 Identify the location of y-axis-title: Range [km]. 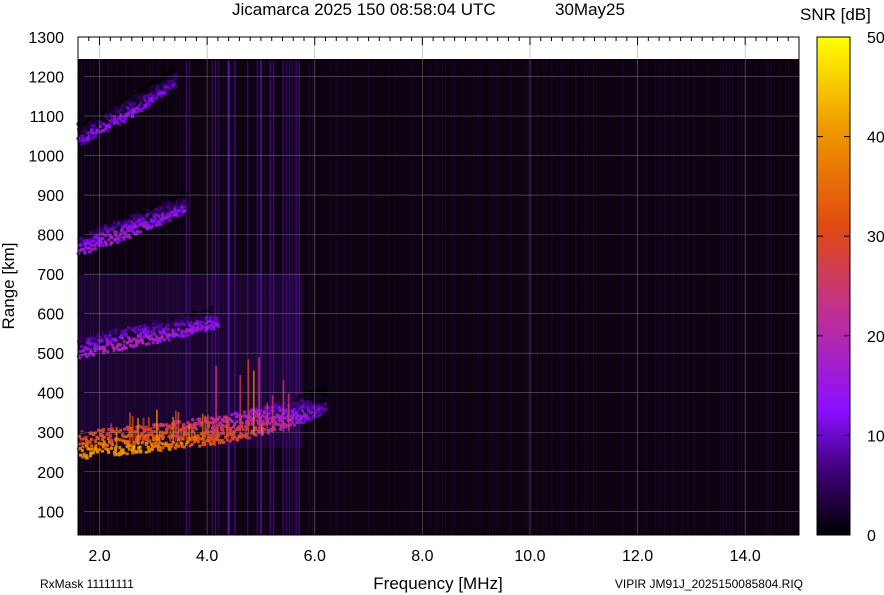
(9, 286).